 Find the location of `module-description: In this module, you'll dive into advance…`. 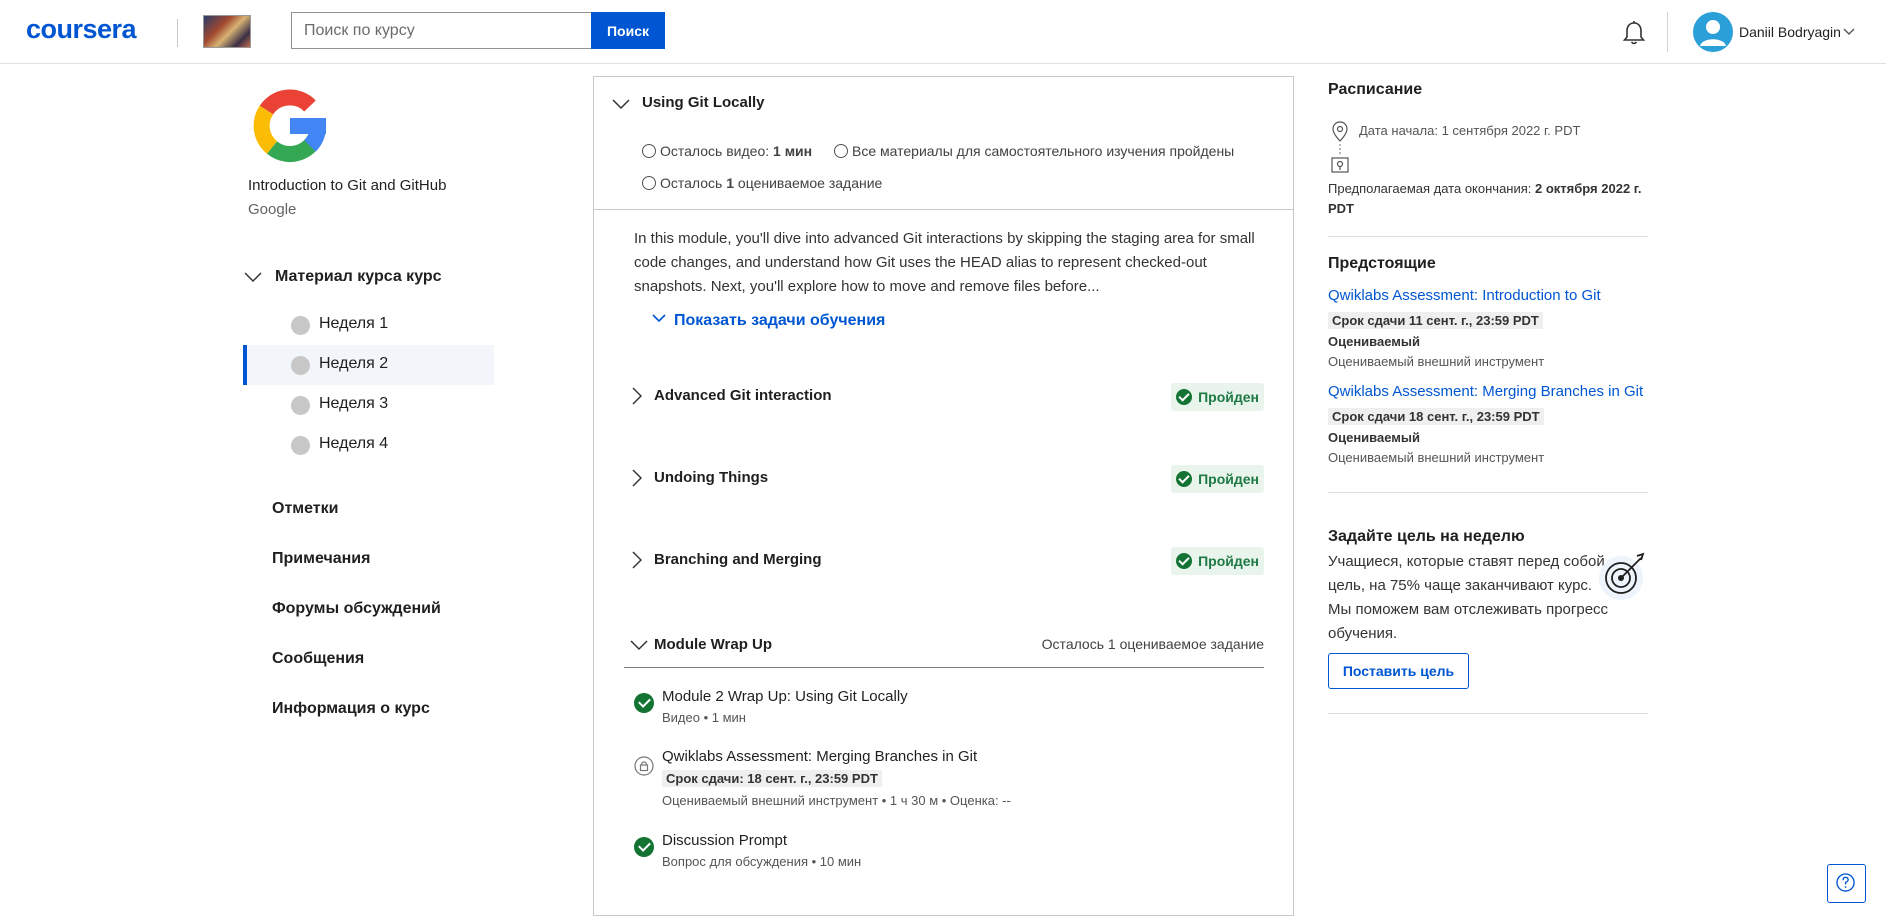

module-description: In this module, you'll dive into advance… is located at coordinates (944, 262).